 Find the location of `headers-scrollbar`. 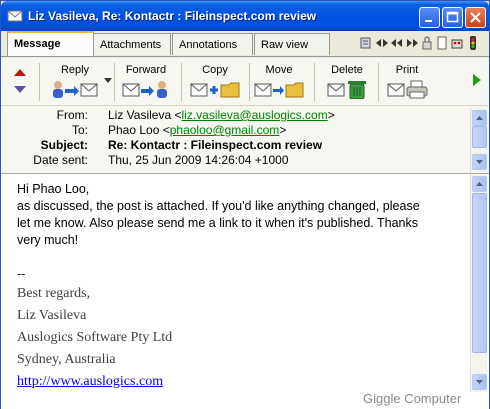

headers-scrollbar is located at coordinates (478, 140).